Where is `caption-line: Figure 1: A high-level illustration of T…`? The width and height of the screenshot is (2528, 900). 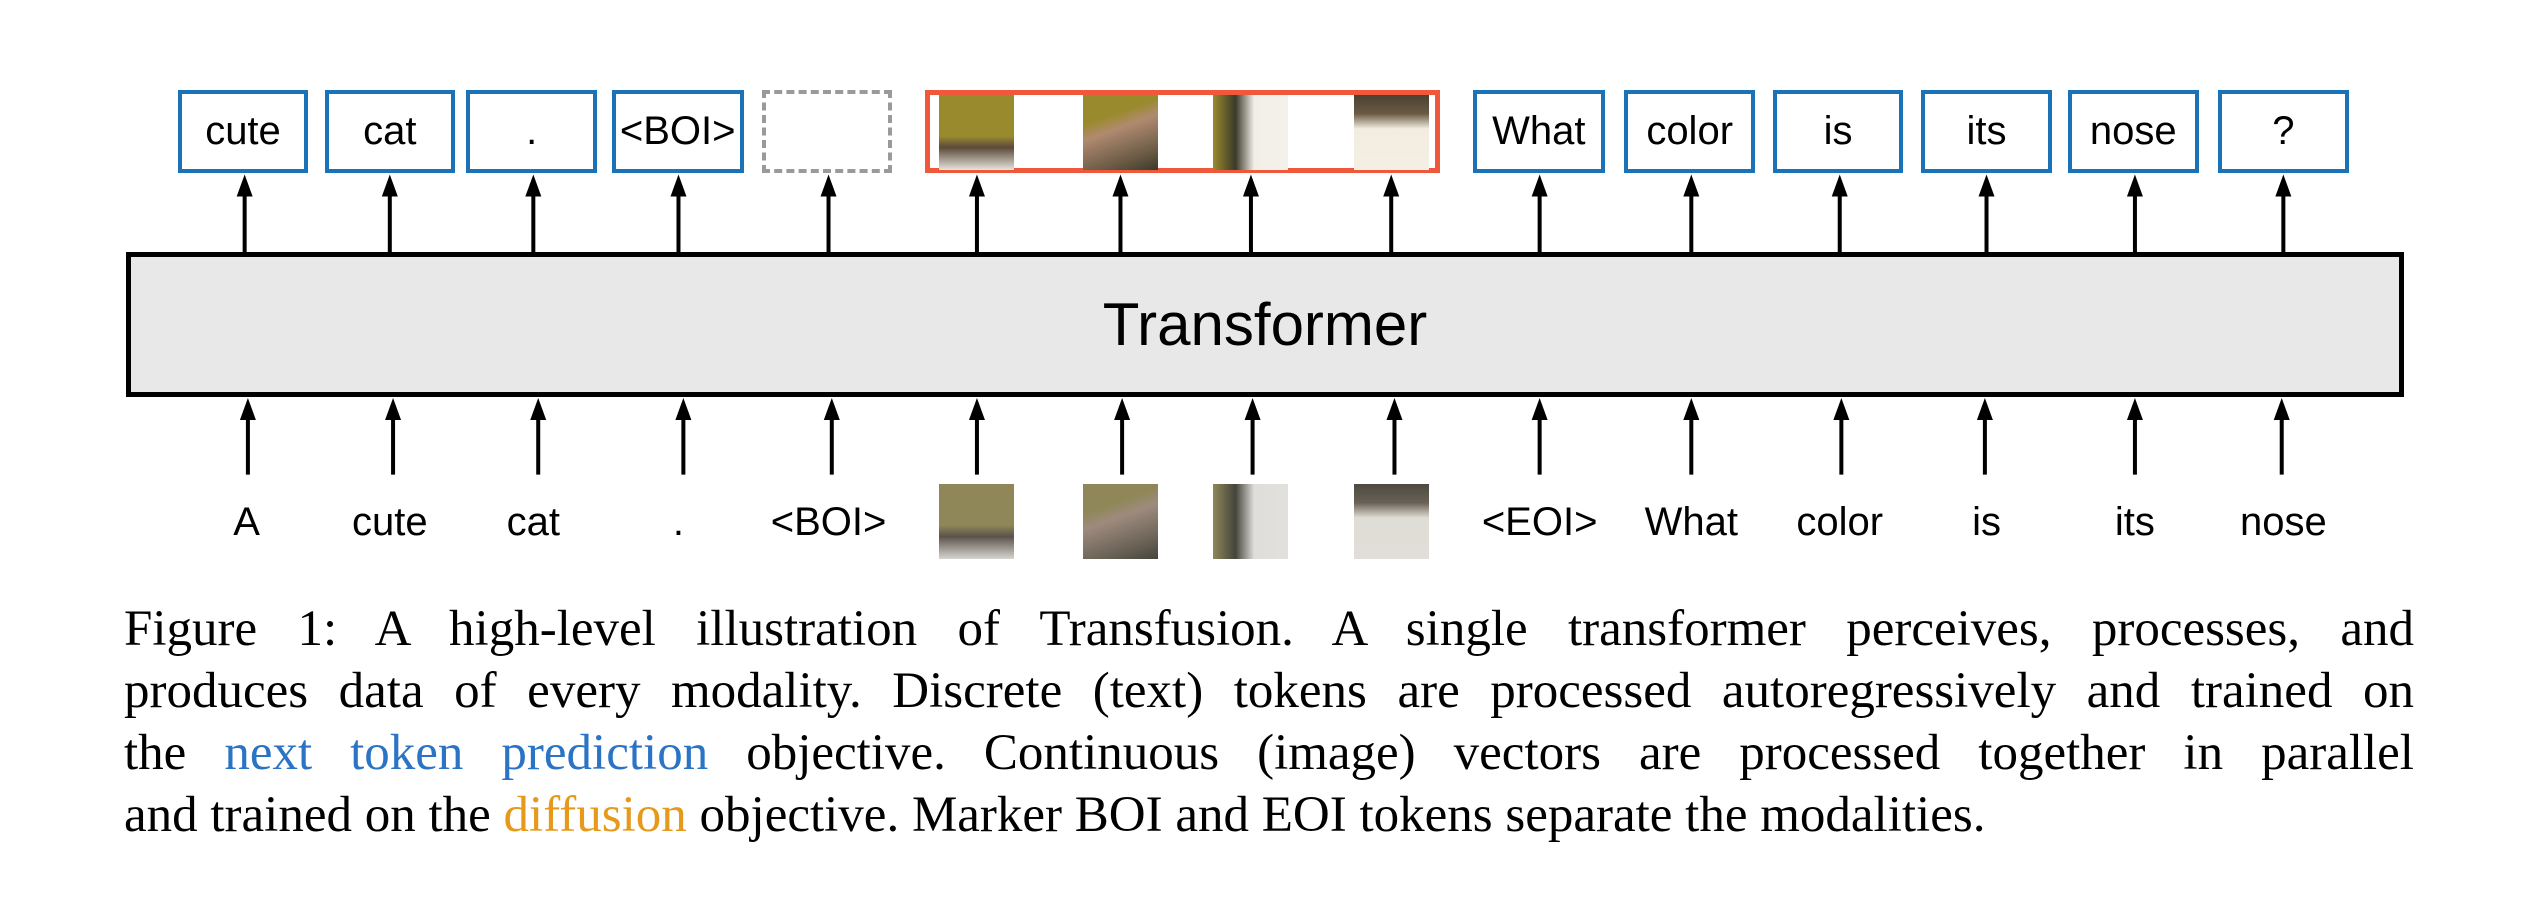 caption-line: Figure 1: A high-level illustration of T… is located at coordinates (1269, 629).